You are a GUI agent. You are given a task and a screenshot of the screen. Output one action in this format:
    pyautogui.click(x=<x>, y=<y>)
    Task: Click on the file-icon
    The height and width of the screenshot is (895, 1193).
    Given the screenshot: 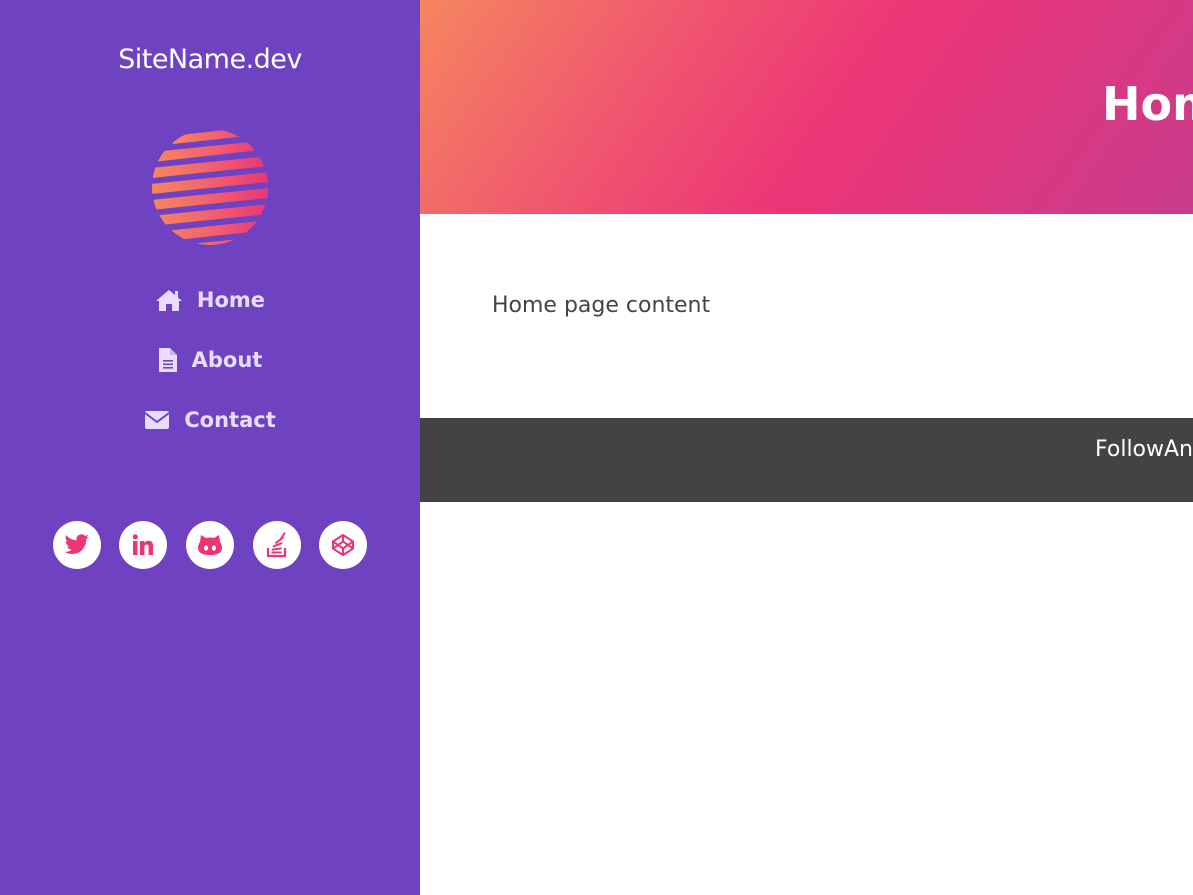 What is the action you would take?
    pyautogui.click(x=168, y=360)
    